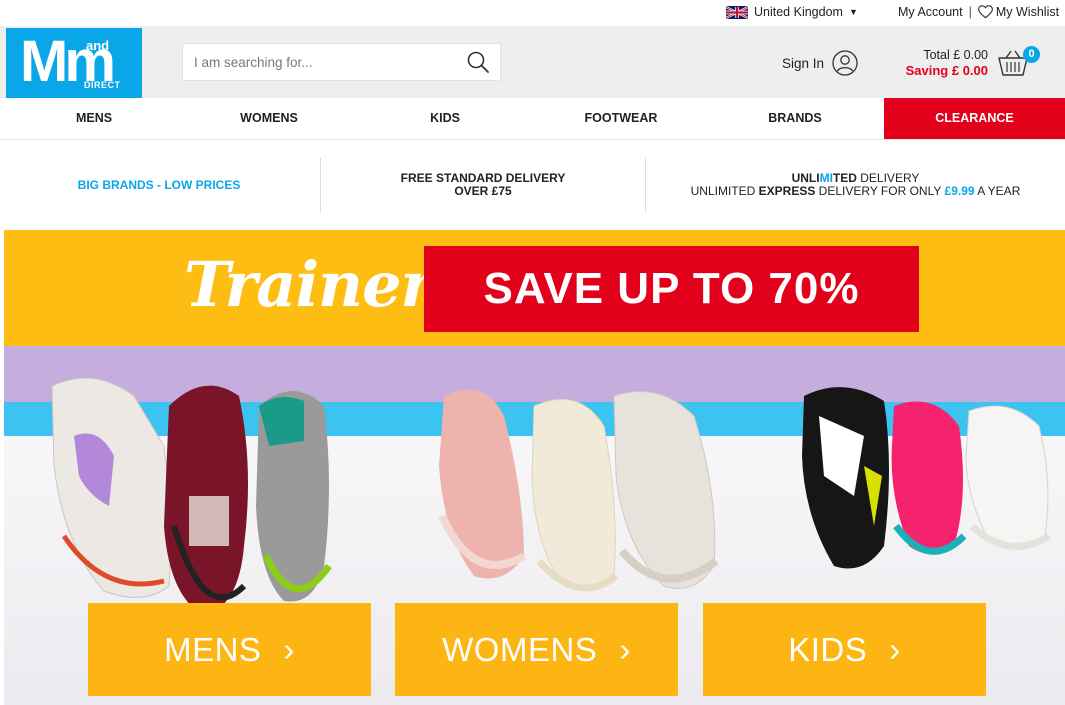 The width and height of the screenshot is (1065, 705). I want to click on cta-kids-label: KIDS, so click(828, 649).